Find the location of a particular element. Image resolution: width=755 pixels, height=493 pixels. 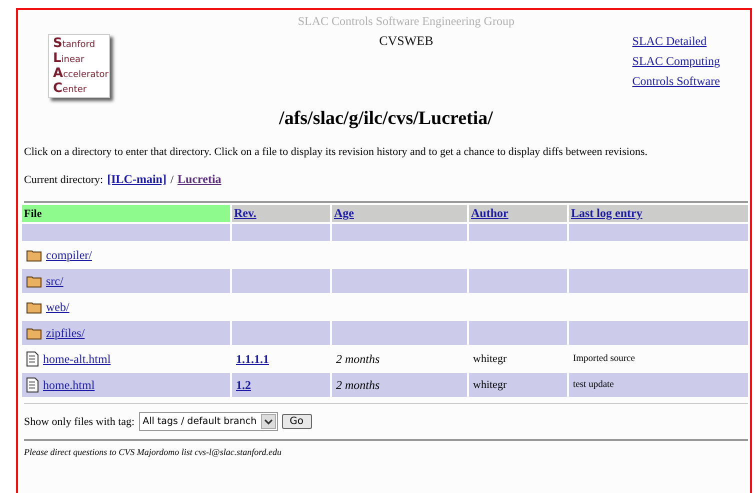

tag-select: All tags / default branch is located at coordinates (208, 421).